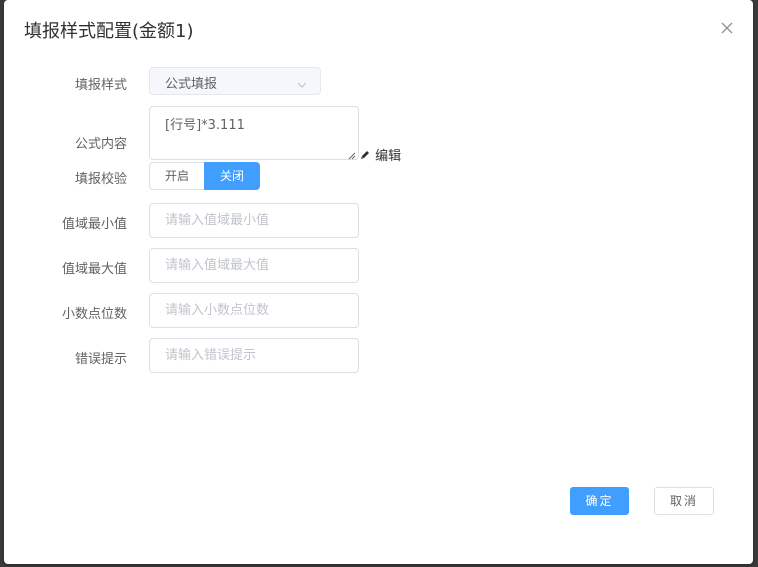 This screenshot has height=567, width=758. I want to click on min-value-label: 值域最小值, so click(94, 224).